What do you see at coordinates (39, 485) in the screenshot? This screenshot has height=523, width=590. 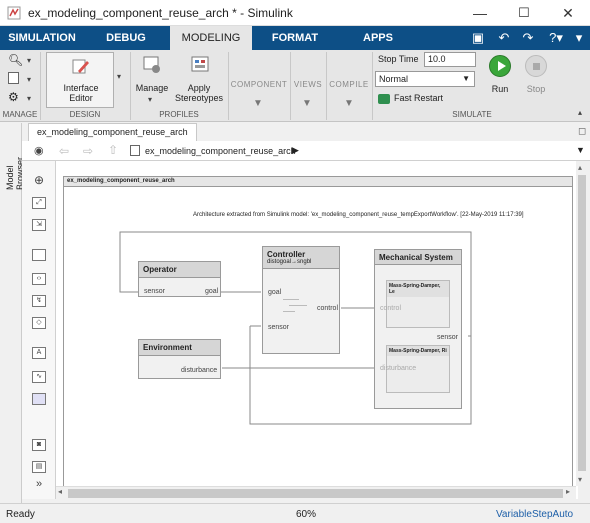 I see `more-icon: »` at bounding box center [39, 485].